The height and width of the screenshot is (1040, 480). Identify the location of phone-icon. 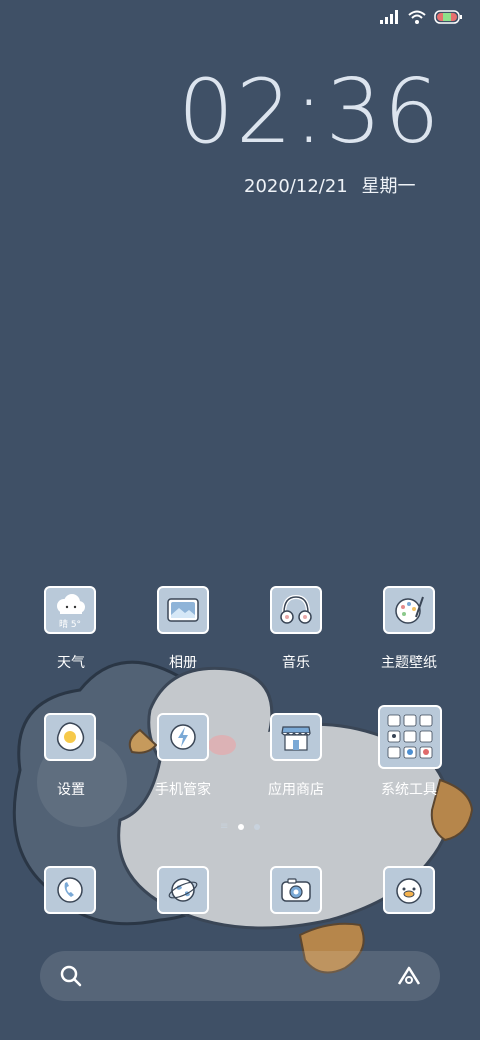
(70, 890).